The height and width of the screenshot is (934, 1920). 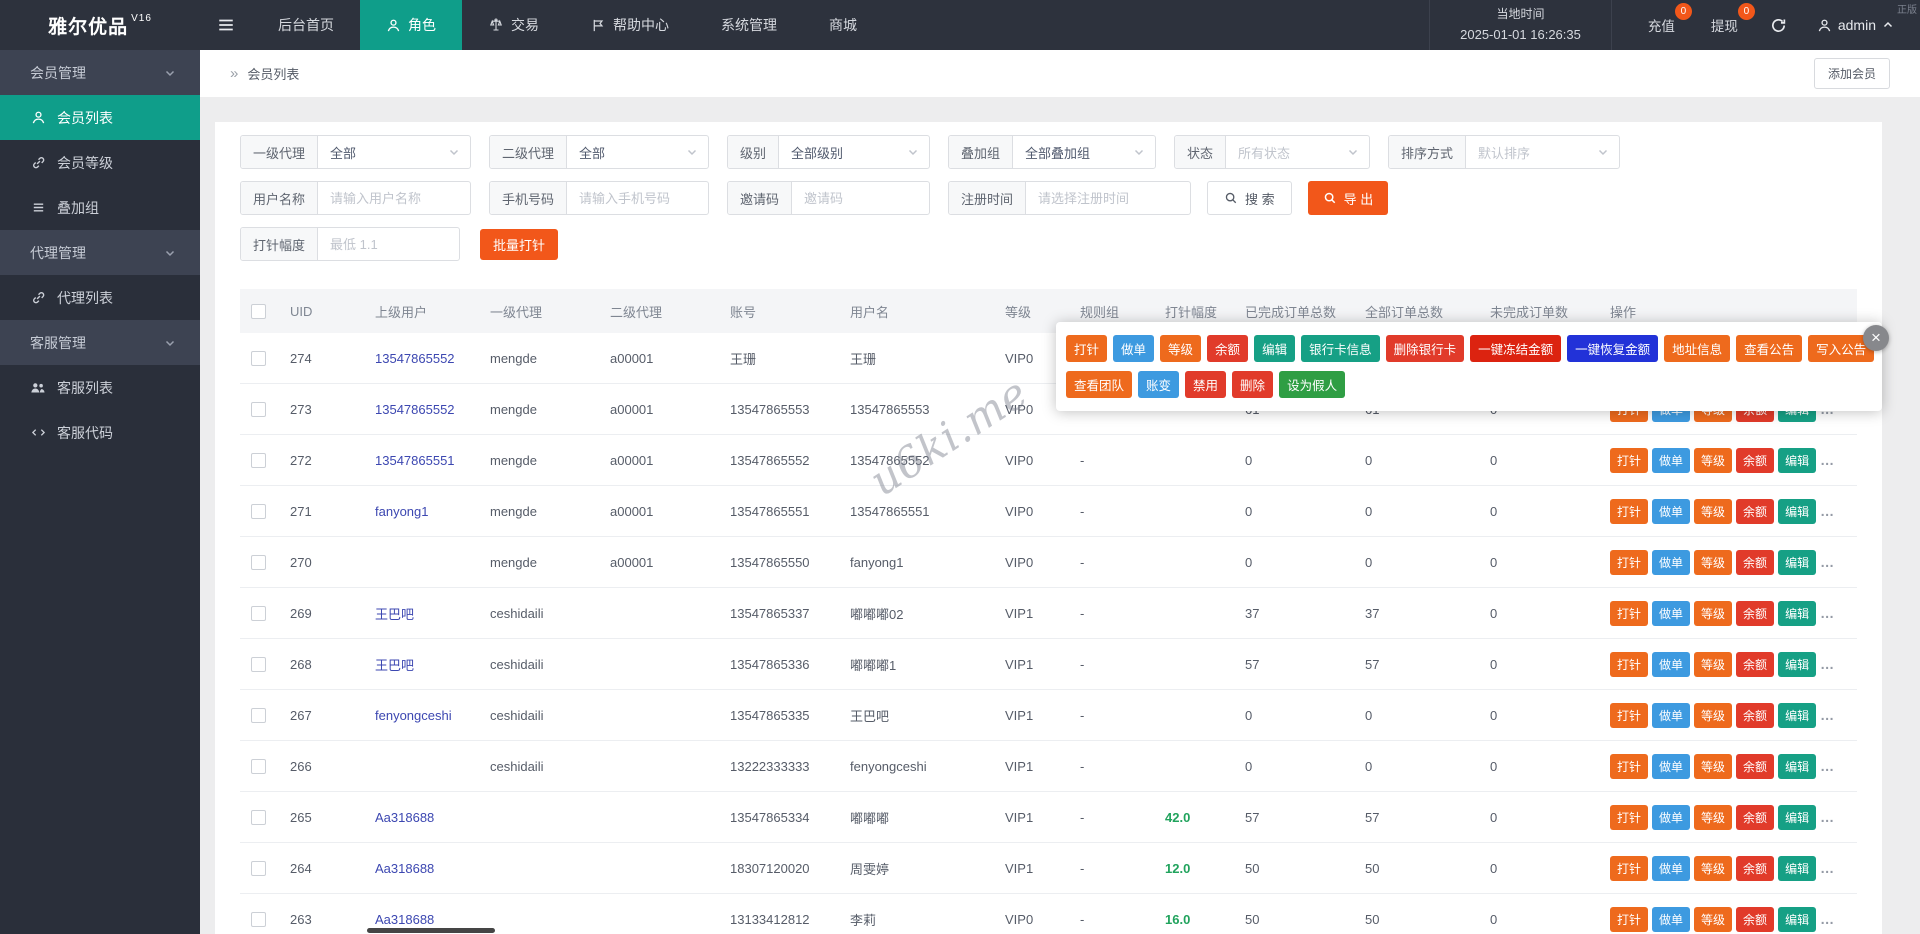 What do you see at coordinates (1340, 348) in the screenshot?
I see `popup-action-bank-card-info: 银行卡信息` at bounding box center [1340, 348].